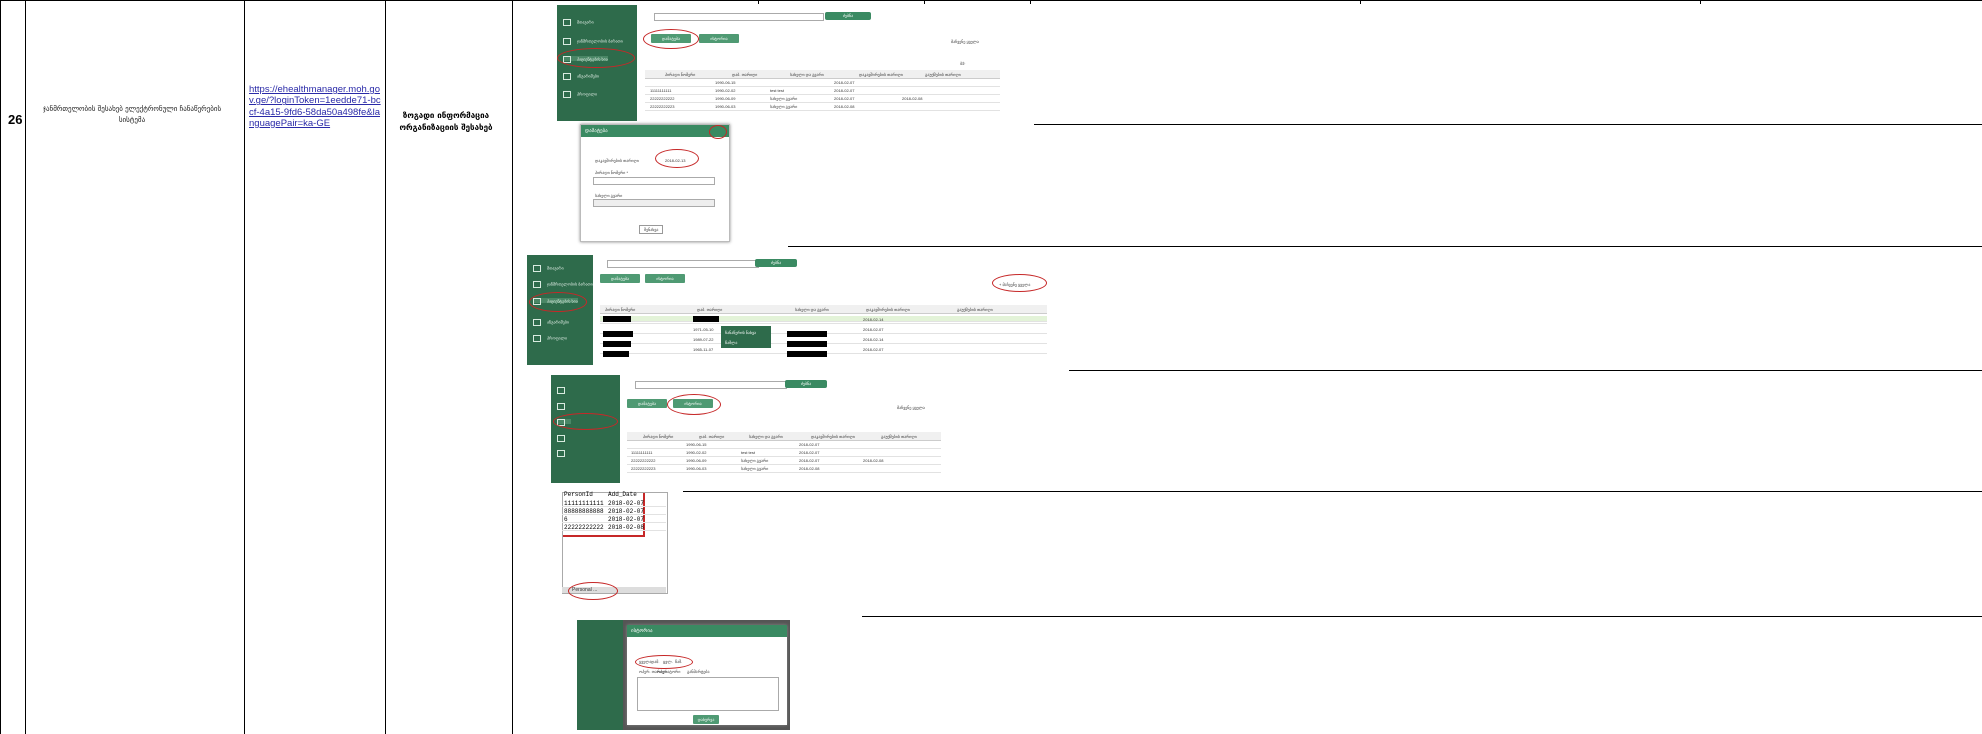  I want to click on page-label: გვ., so click(963, 62).